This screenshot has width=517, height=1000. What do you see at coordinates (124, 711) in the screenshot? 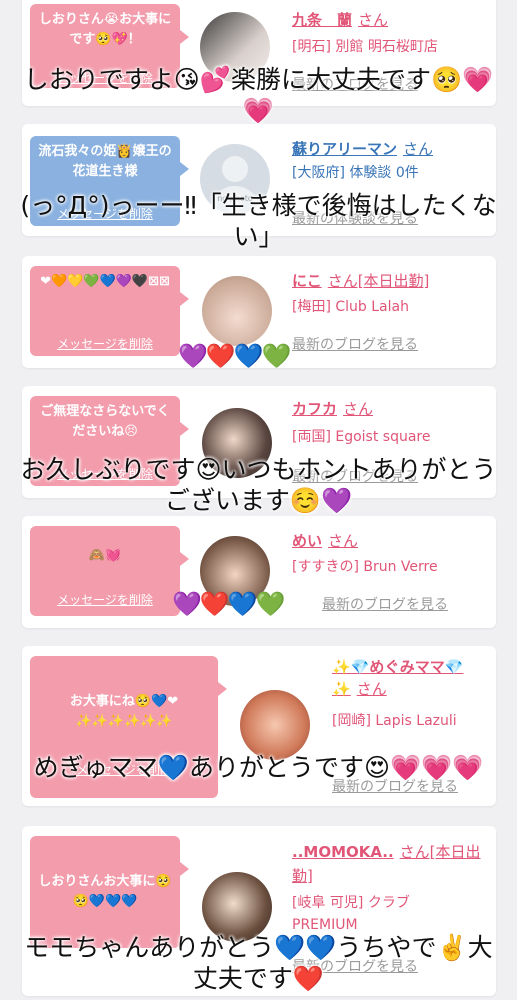
I see `message-text: お大事にね🥺💙❤✨✨✨✨✨✨` at bounding box center [124, 711].